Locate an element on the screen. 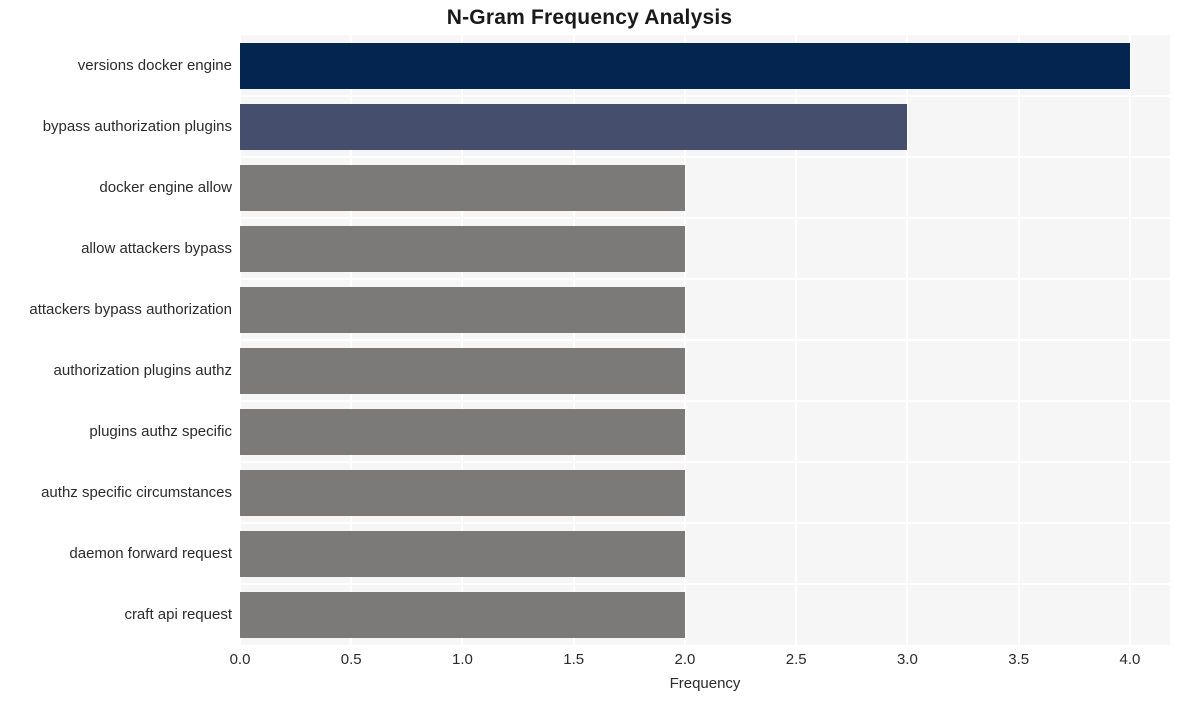 Image resolution: width=1179 pixels, height=701 pixels. x-axis-tick-label: 2.0 is located at coordinates (685, 659).